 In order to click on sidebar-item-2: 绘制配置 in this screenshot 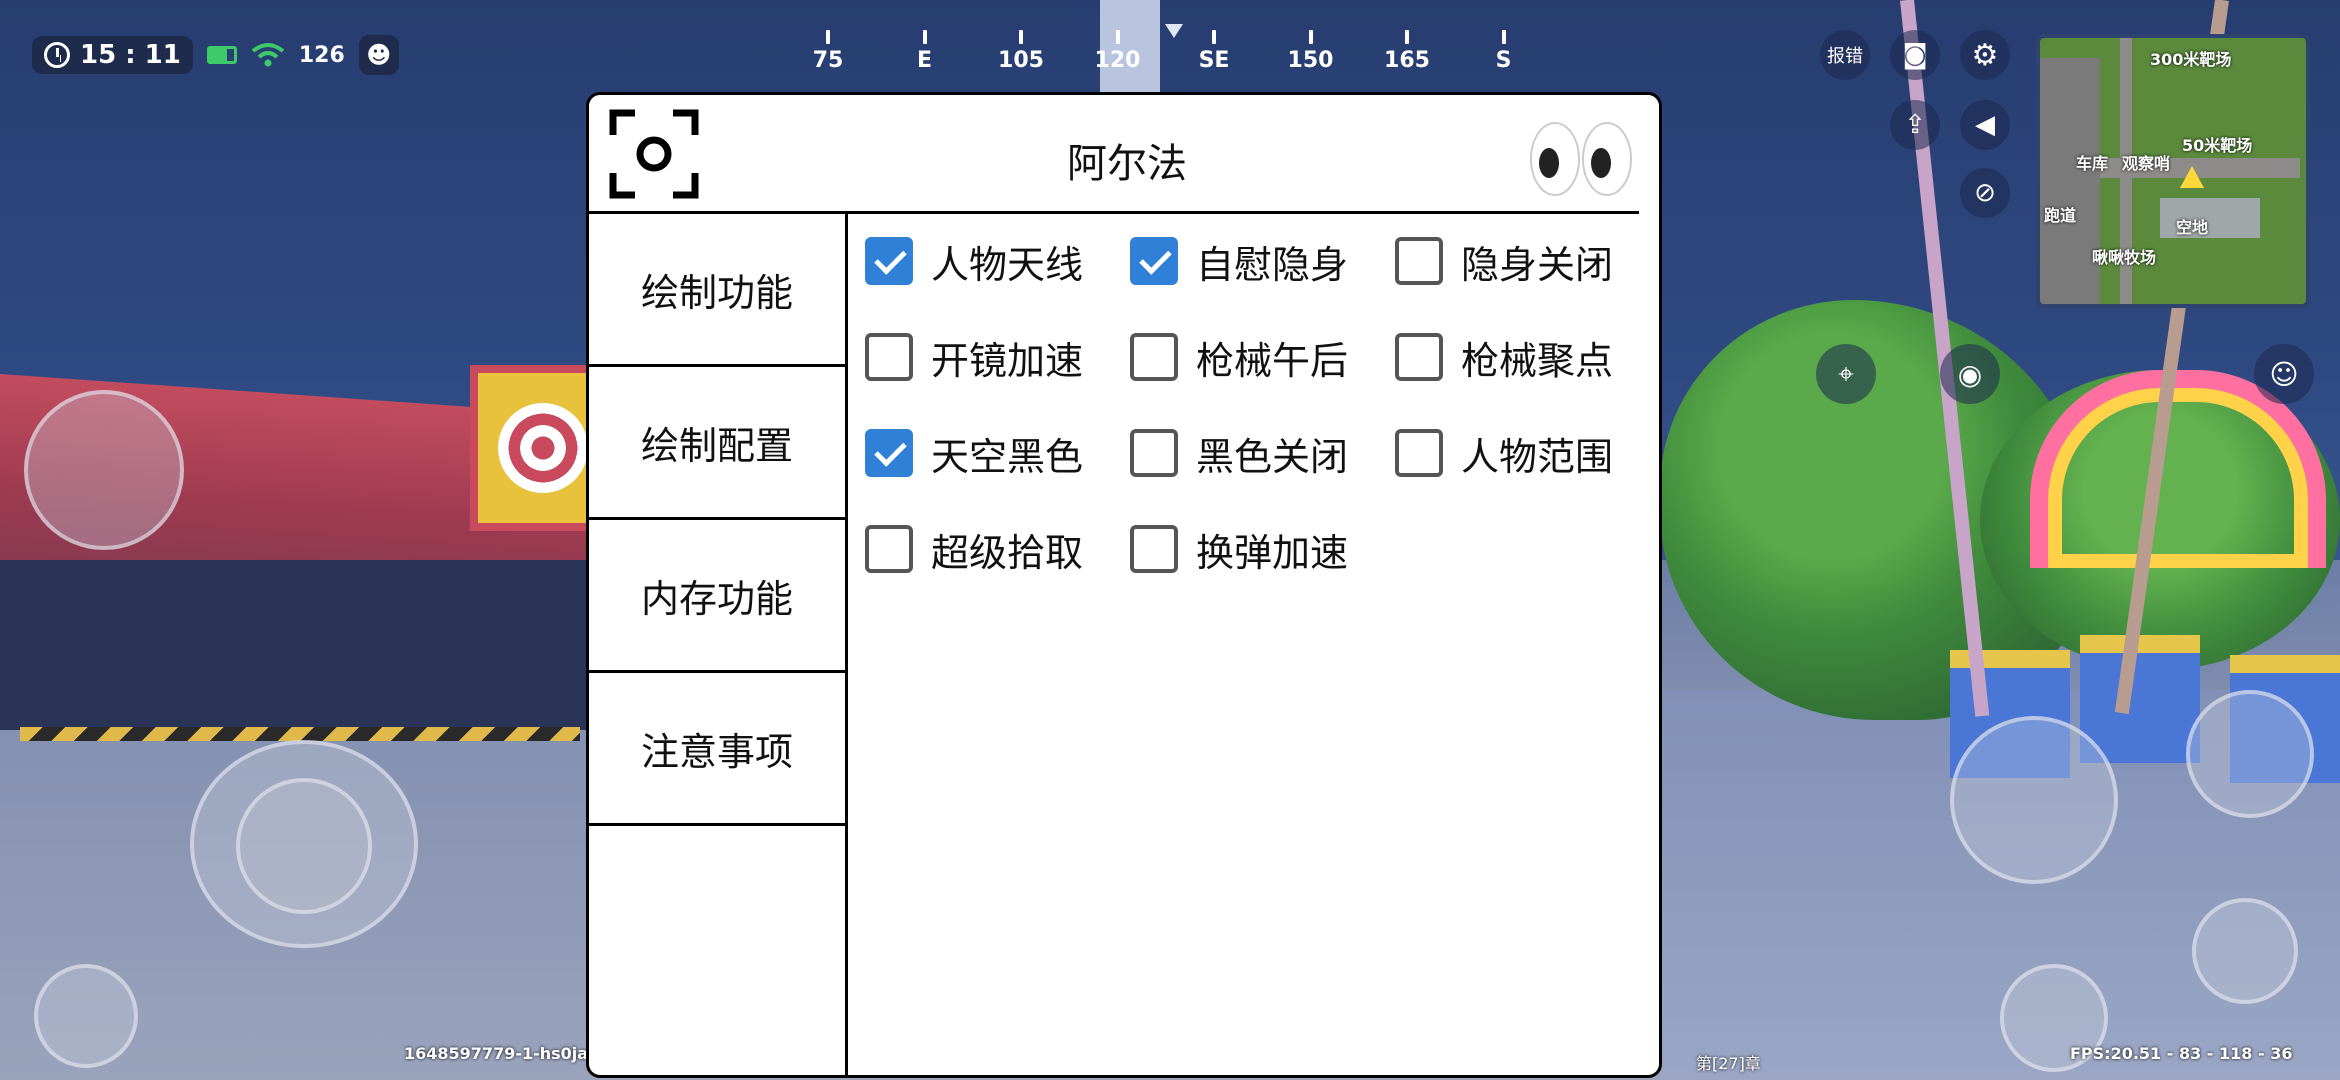, I will do `click(717, 443)`.